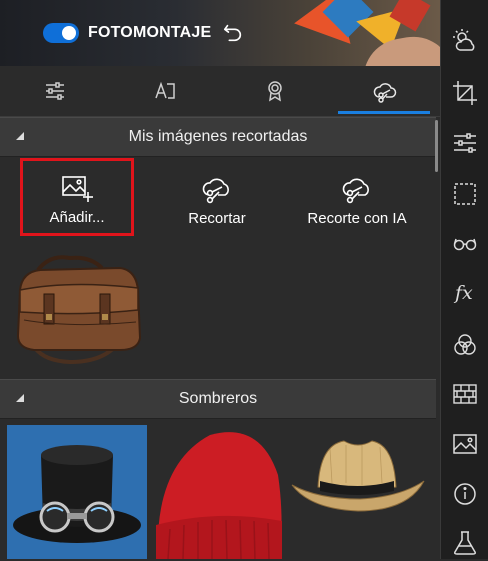  Describe the element at coordinates (357, 492) in the screenshot. I see `straw-cowboy-hat-image` at that location.